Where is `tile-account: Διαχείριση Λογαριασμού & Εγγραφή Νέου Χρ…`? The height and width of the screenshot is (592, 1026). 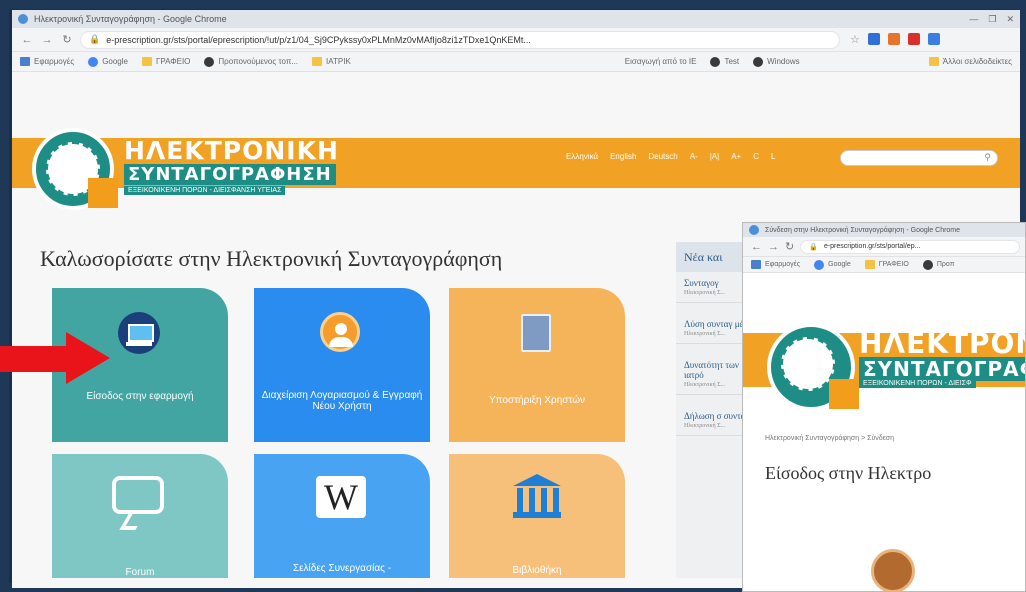 tile-account: Διαχείριση Λογαριασμού & Εγγραφή Νέου Χρ… is located at coordinates (342, 365).